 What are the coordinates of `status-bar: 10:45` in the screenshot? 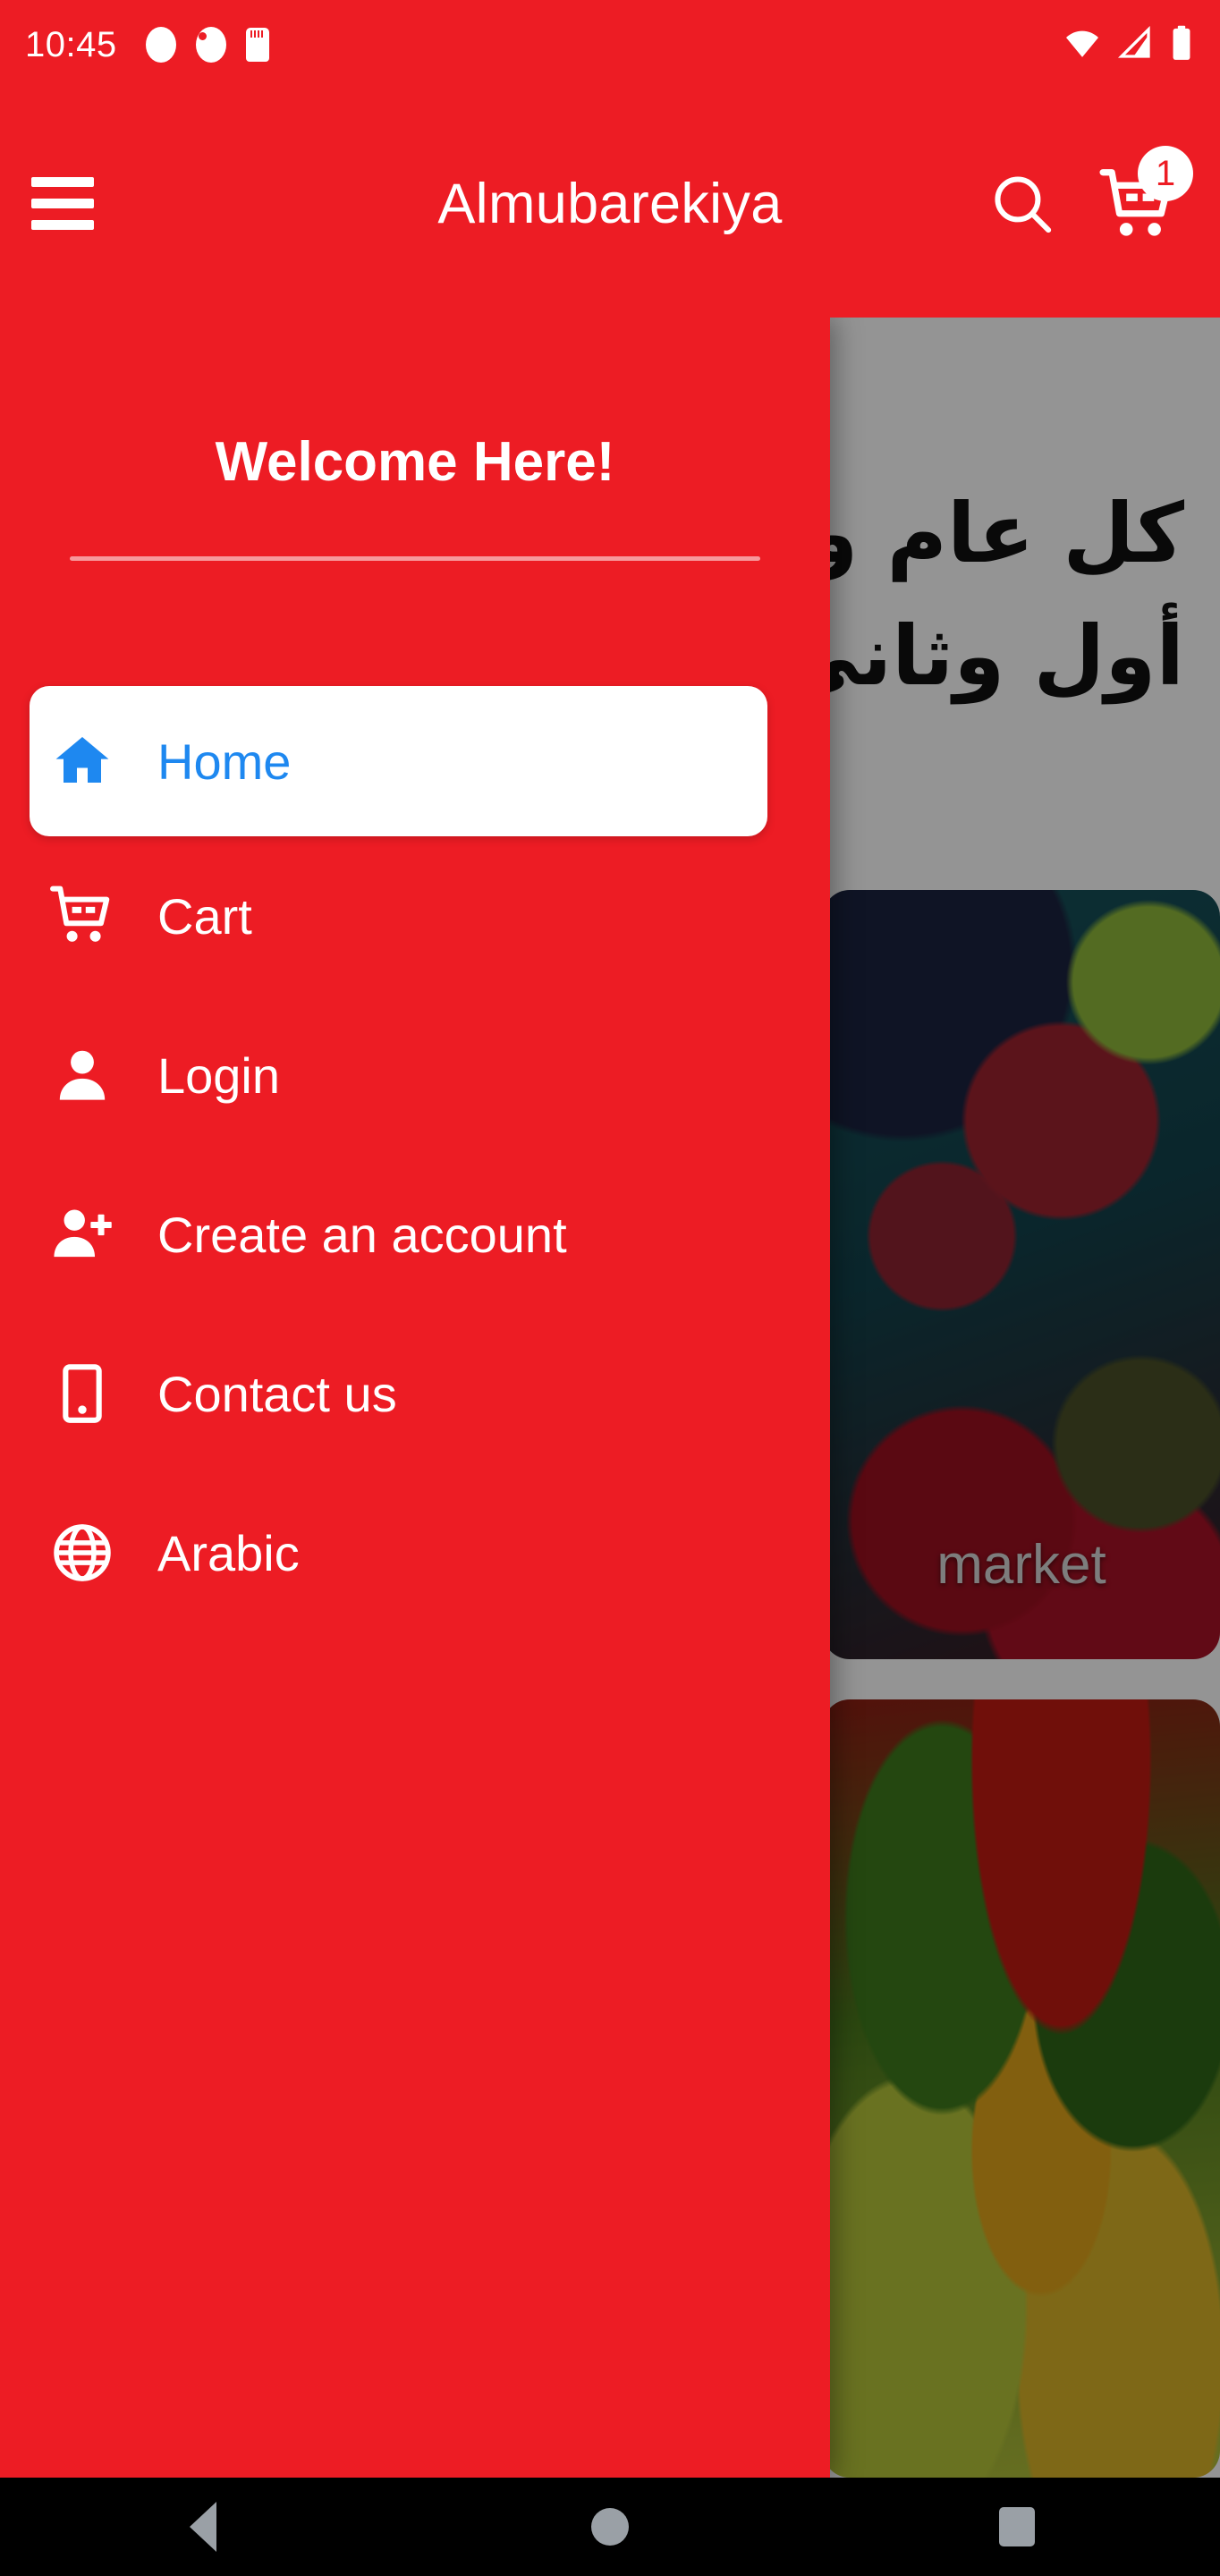 It's located at (610, 44).